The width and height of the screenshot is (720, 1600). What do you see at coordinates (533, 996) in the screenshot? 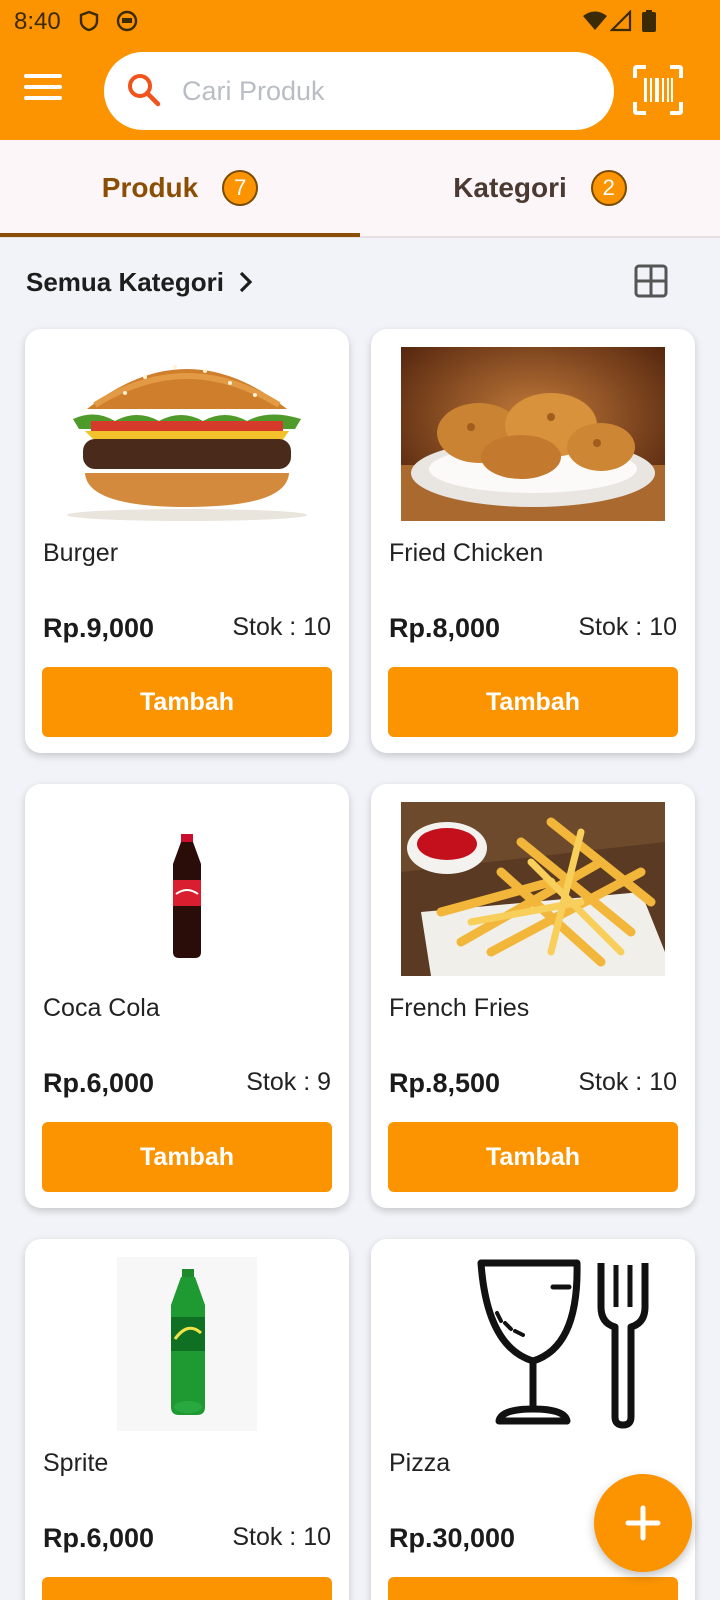
I see `product-card: French Fries Rp.8,500 Stok : 10 Tambah` at bounding box center [533, 996].